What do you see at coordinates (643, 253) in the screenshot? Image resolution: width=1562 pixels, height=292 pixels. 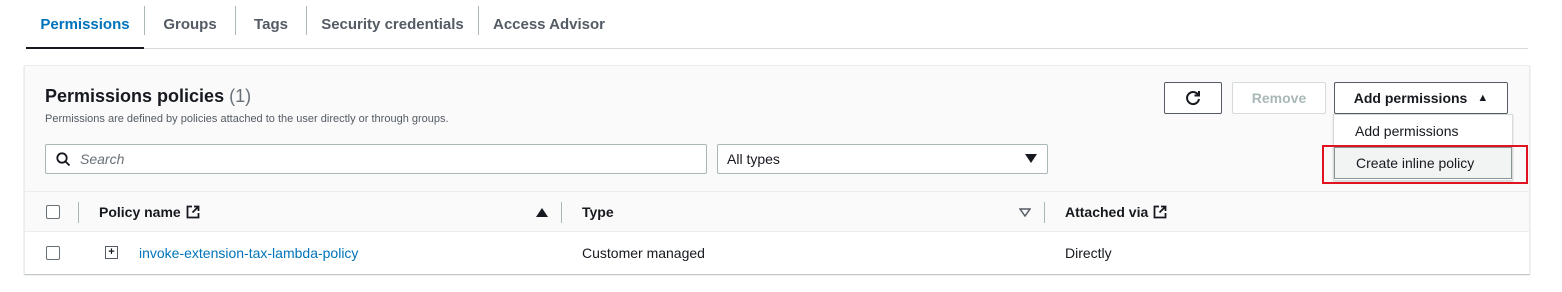 I see `policy-type-cell: Customer managed` at bounding box center [643, 253].